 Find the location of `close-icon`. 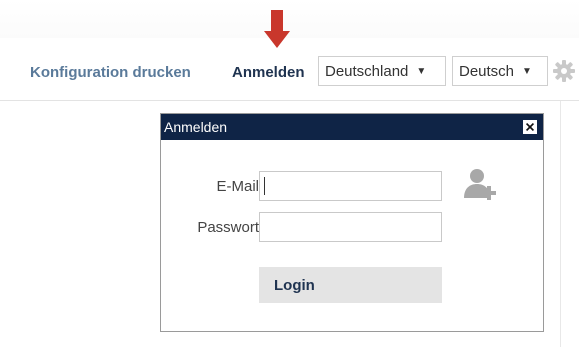

close-icon is located at coordinates (530, 127).